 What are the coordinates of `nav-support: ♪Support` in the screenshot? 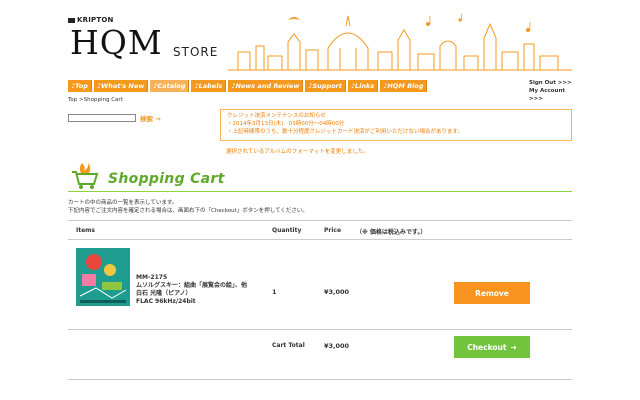 It's located at (325, 86).